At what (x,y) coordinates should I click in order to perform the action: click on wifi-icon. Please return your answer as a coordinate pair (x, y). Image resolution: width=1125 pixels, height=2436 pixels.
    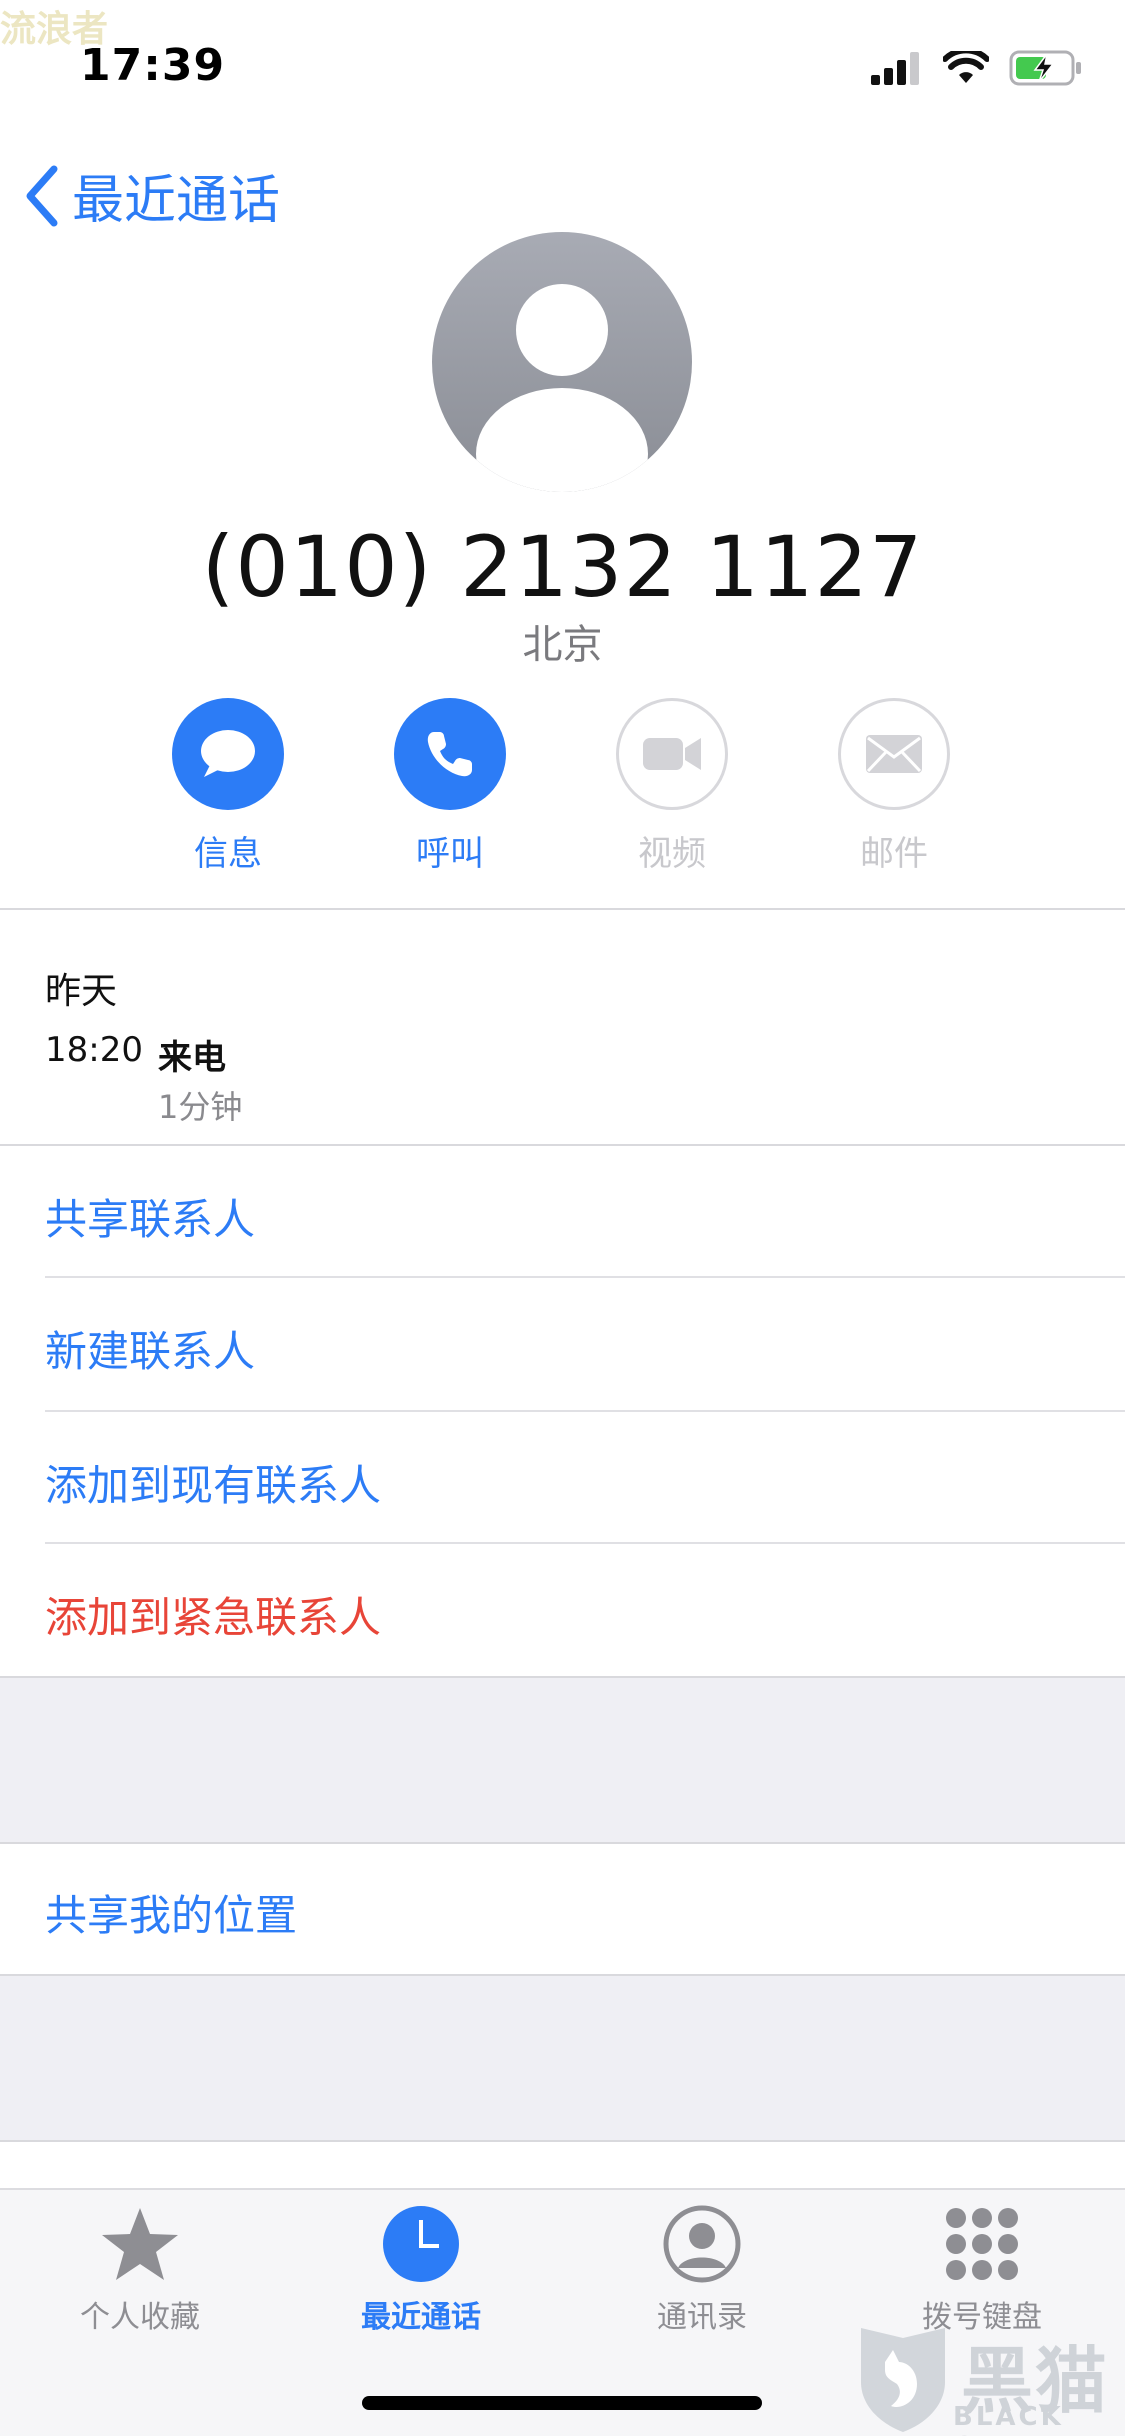
    Looking at the image, I should click on (966, 67).